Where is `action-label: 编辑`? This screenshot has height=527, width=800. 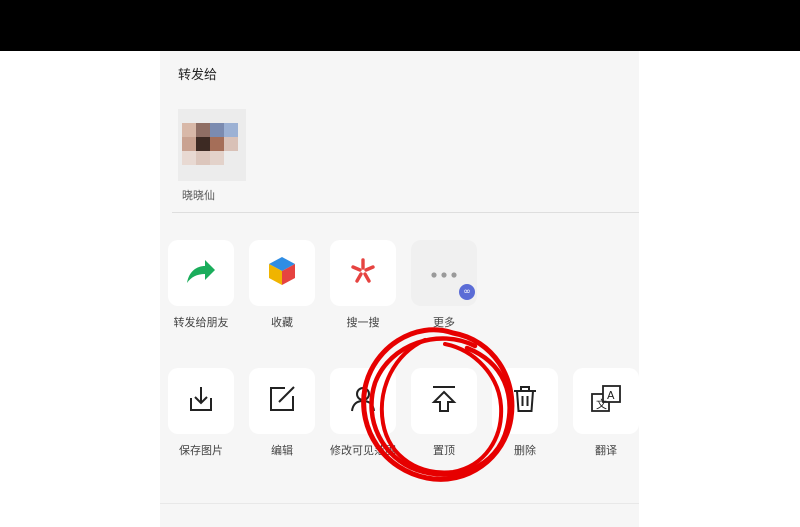
action-label: 编辑 is located at coordinates (282, 450).